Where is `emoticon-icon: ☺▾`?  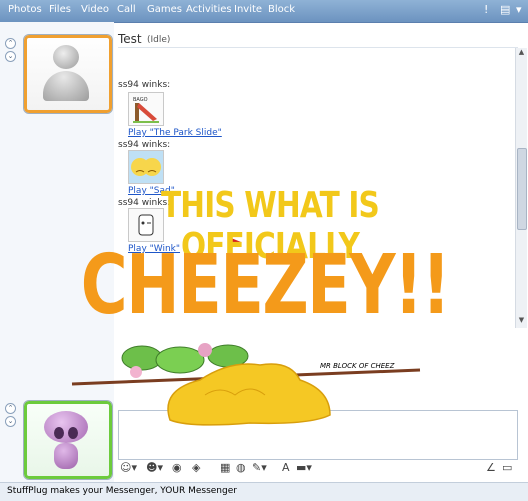
emoticon-icon: ☺▾ is located at coordinates (128, 467).